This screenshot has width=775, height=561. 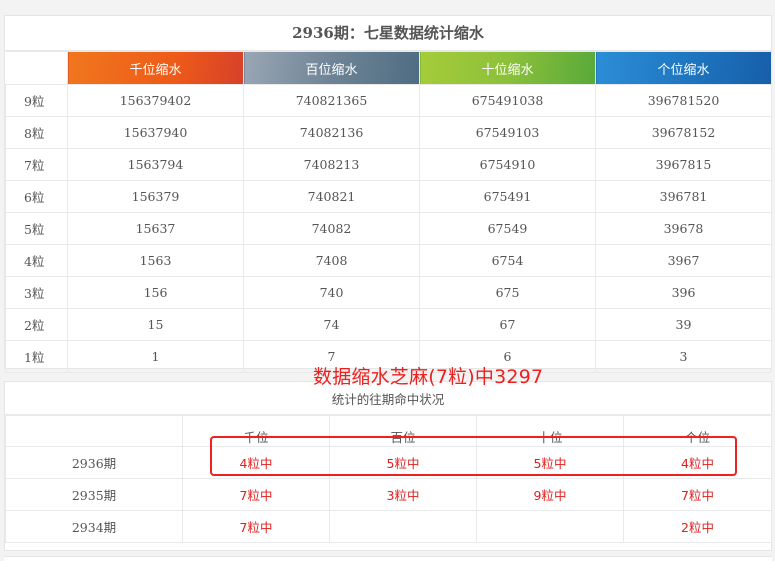 What do you see at coordinates (36, 196) in the screenshot?
I see `row-label: 6粒` at bounding box center [36, 196].